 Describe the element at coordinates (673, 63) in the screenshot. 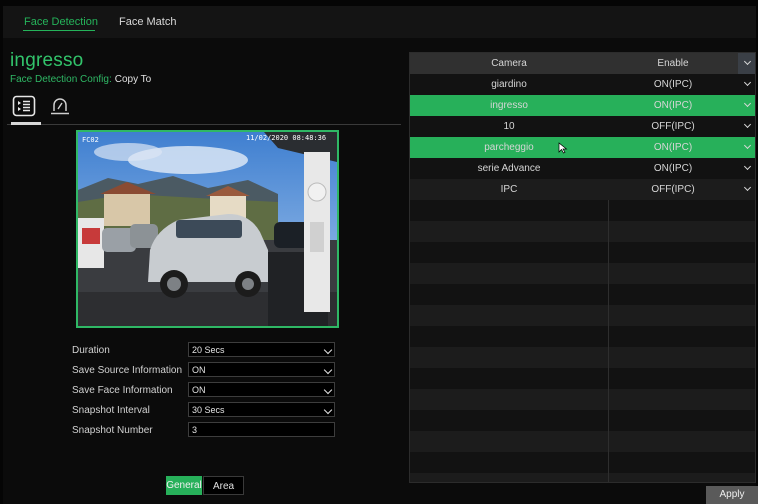

I see `header-enable: Enable` at that location.